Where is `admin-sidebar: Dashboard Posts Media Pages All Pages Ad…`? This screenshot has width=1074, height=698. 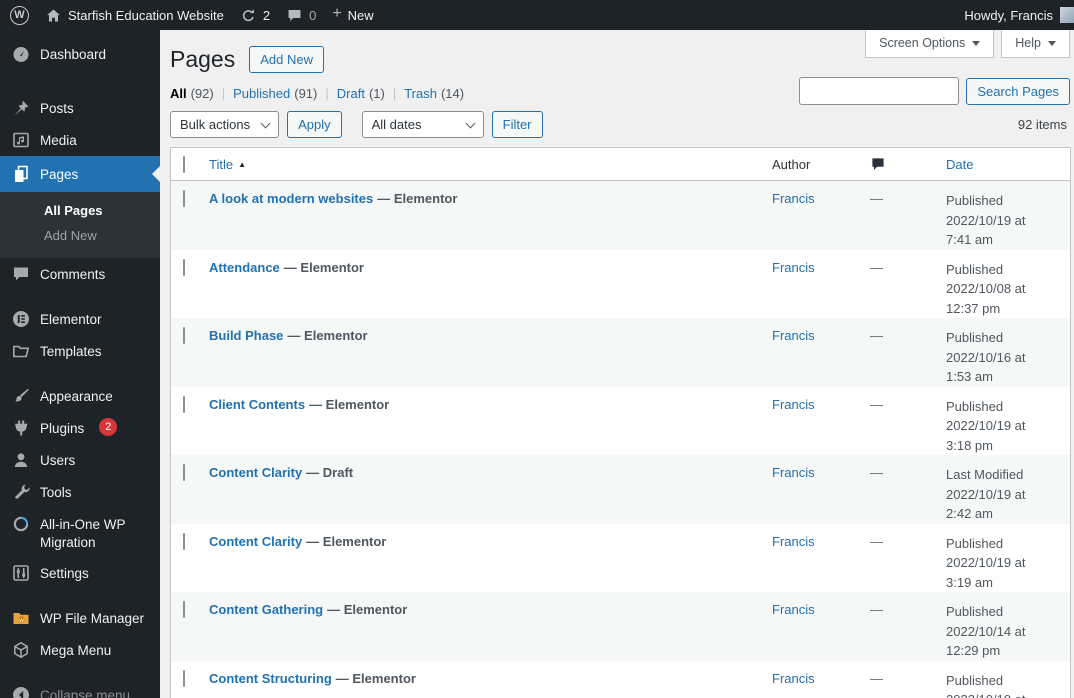
admin-sidebar: Dashboard Posts Media Pages All Pages Ad… is located at coordinates (80, 364).